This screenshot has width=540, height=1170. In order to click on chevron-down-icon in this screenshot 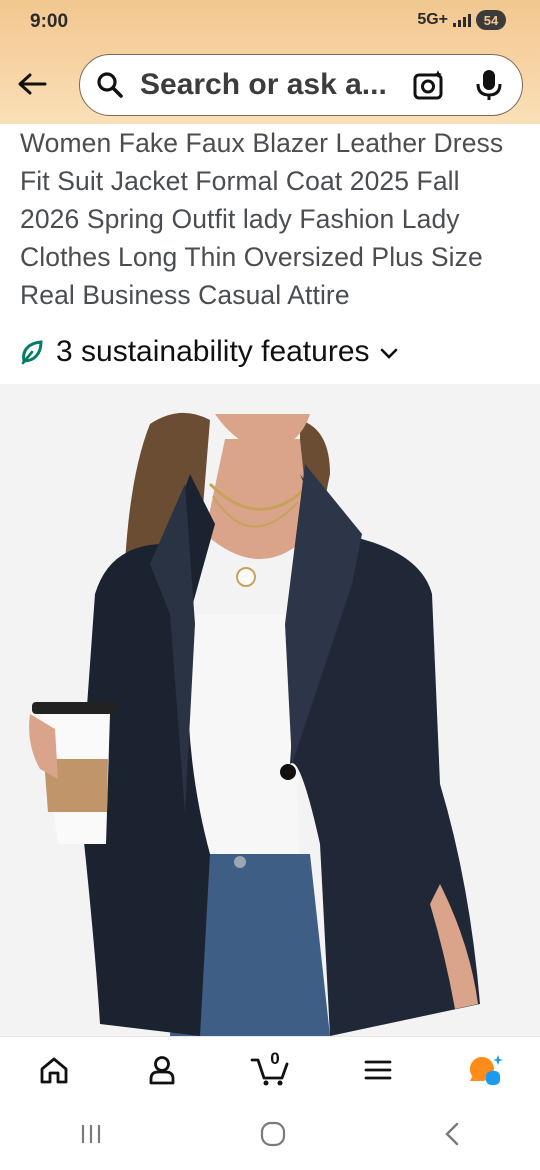, I will do `click(388, 353)`.